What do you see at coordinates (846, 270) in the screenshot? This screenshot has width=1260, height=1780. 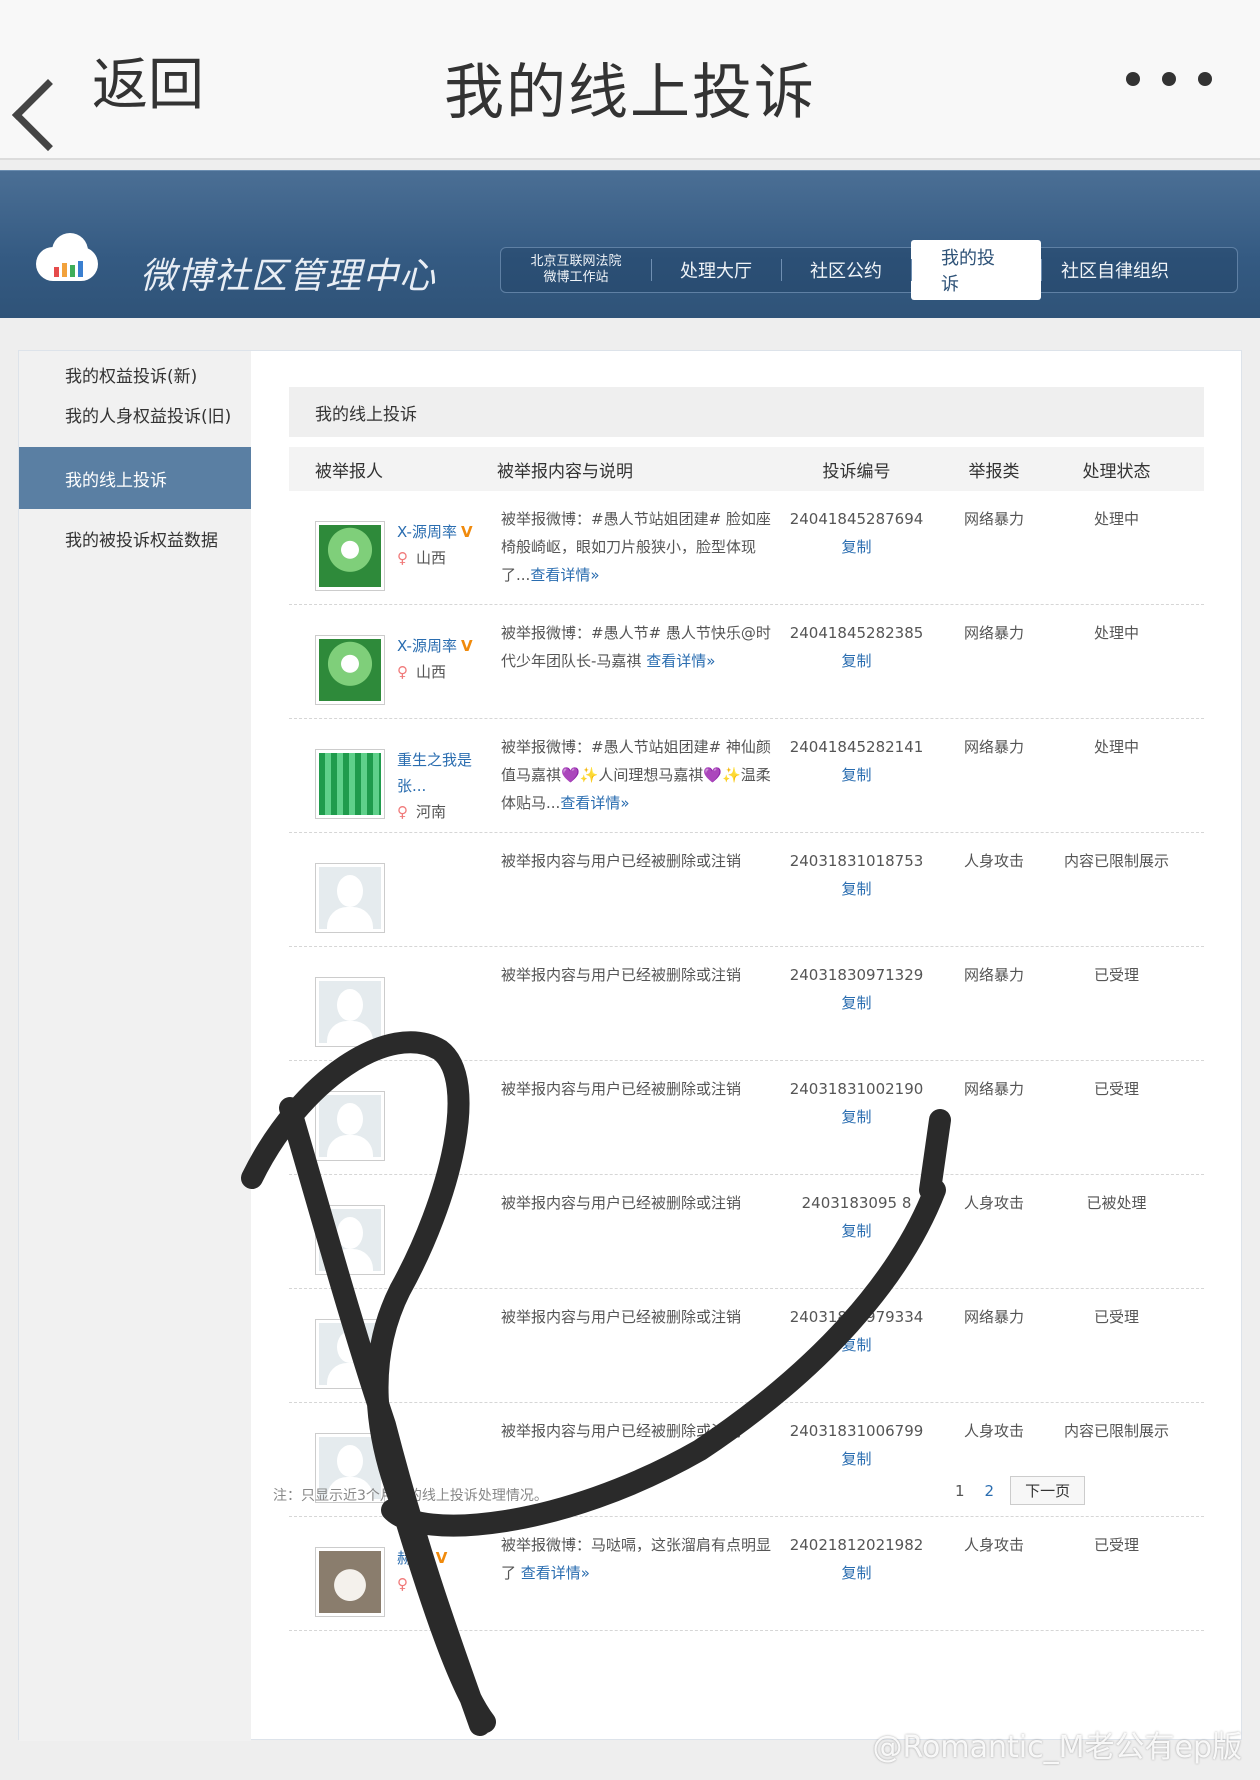 I see `nav-item-convention: 社区公约` at bounding box center [846, 270].